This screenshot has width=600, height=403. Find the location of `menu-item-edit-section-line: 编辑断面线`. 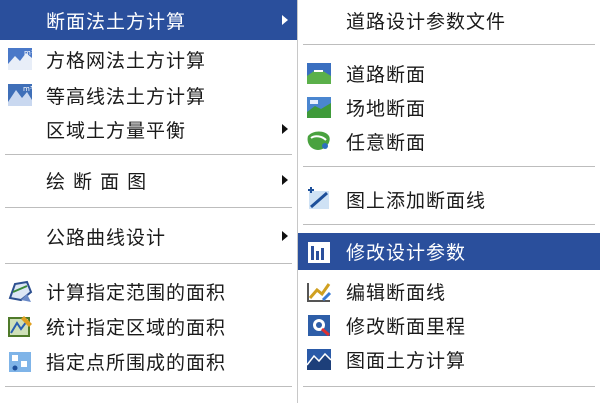

menu-item-edit-section-line: 编辑断面线 is located at coordinates (449, 291).